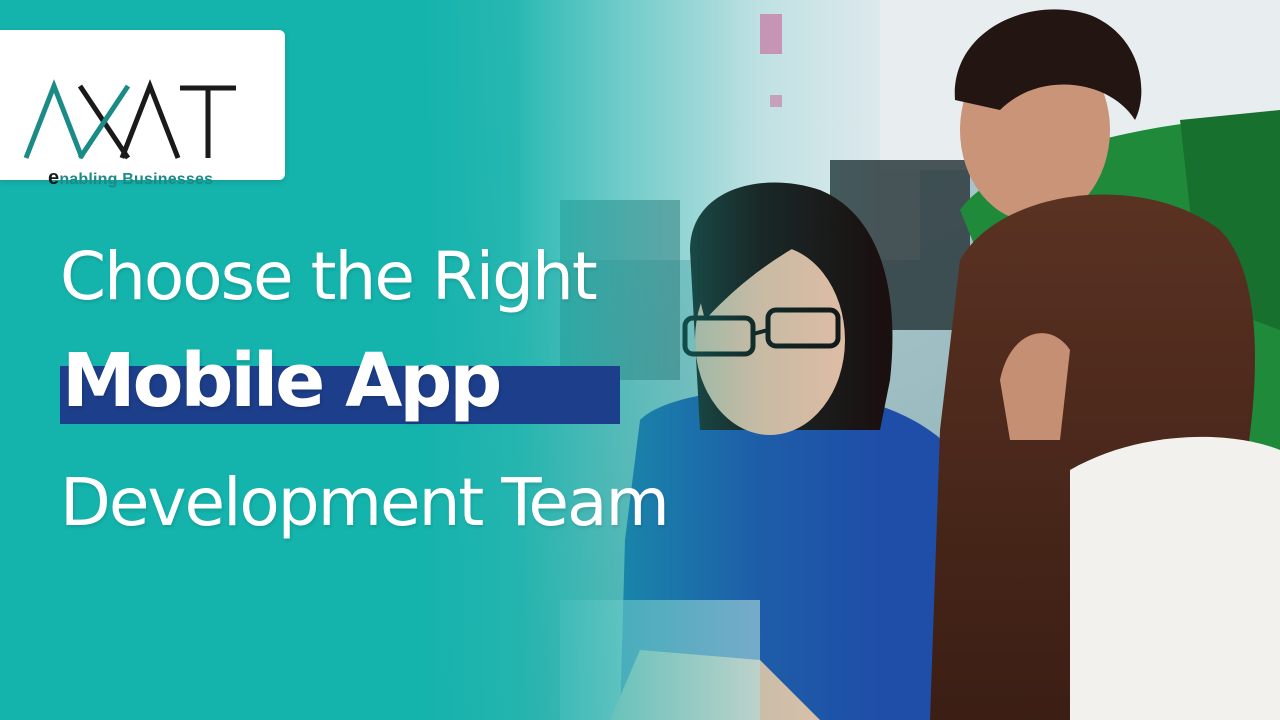  Describe the element at coordinates (136, 179) in the screenshot. I see `tagline-text: nabling Businesses` at that location.